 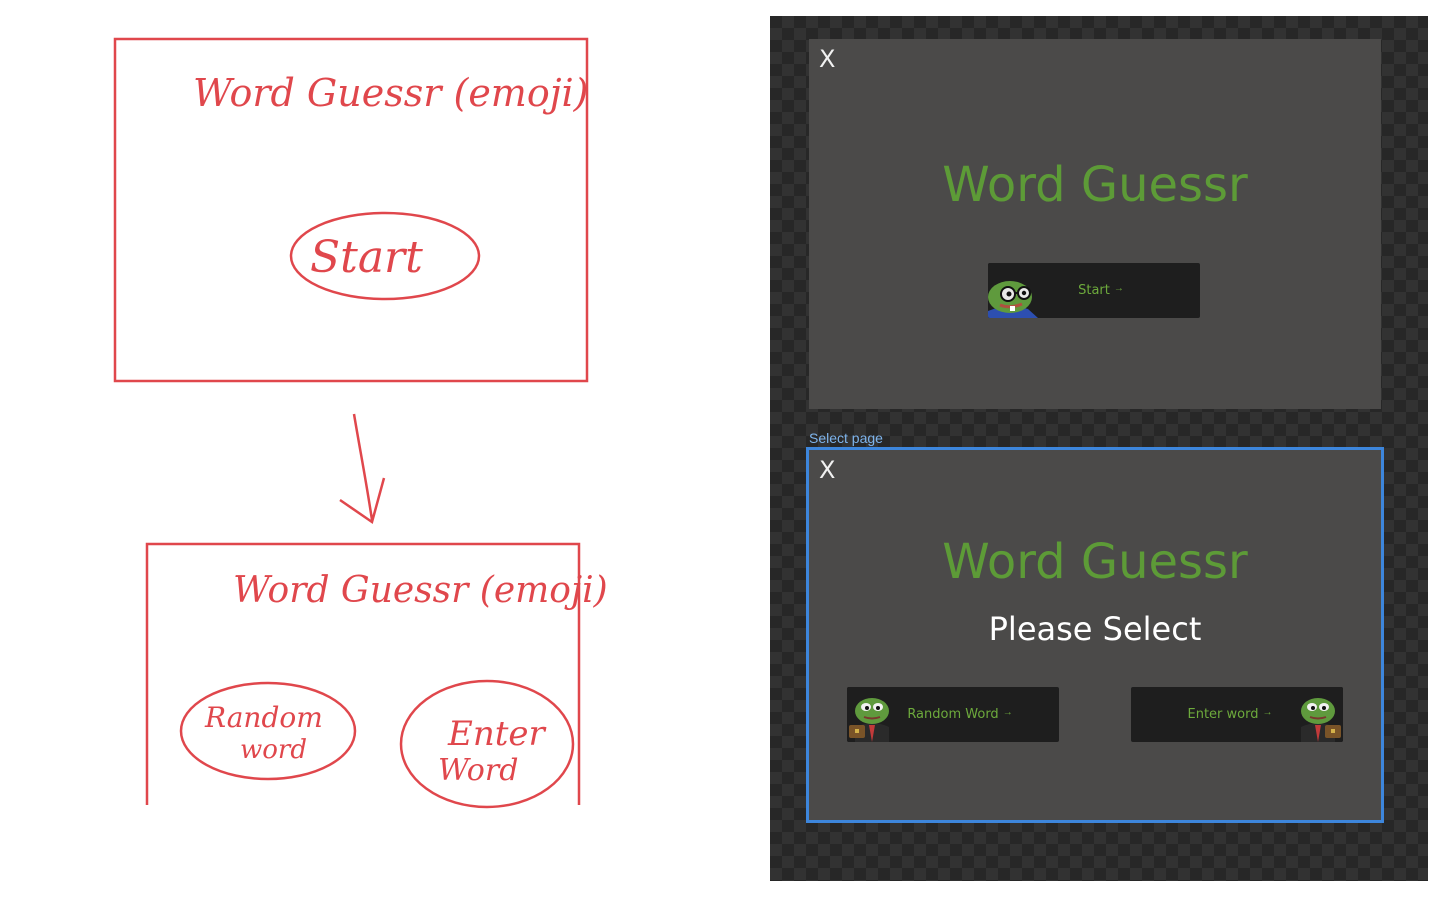 What do you see at coordinates (263, 717) in the screenshot?
I see `sketch-random-label-1: Random` at bounding box center [263, 717].